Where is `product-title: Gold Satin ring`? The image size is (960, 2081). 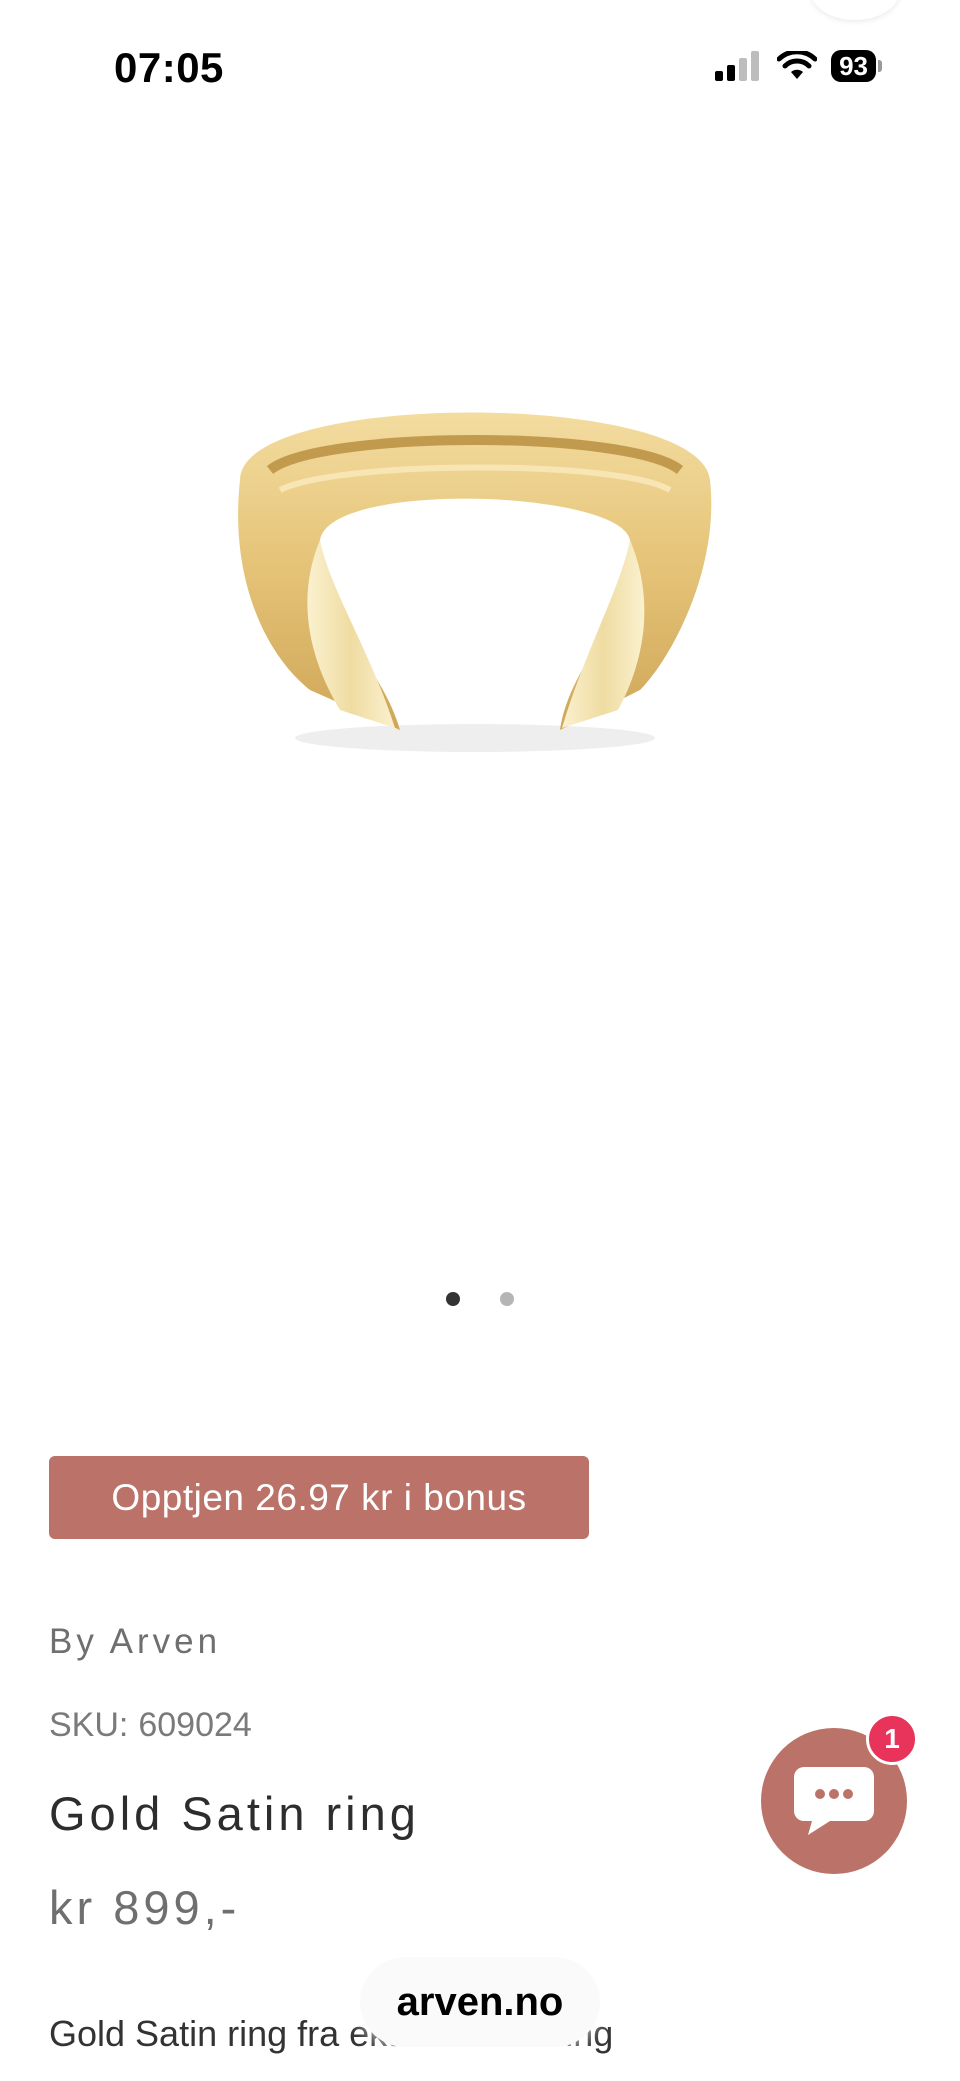
product-title: Gold Satin ring is located at coordinates (234, 1813).